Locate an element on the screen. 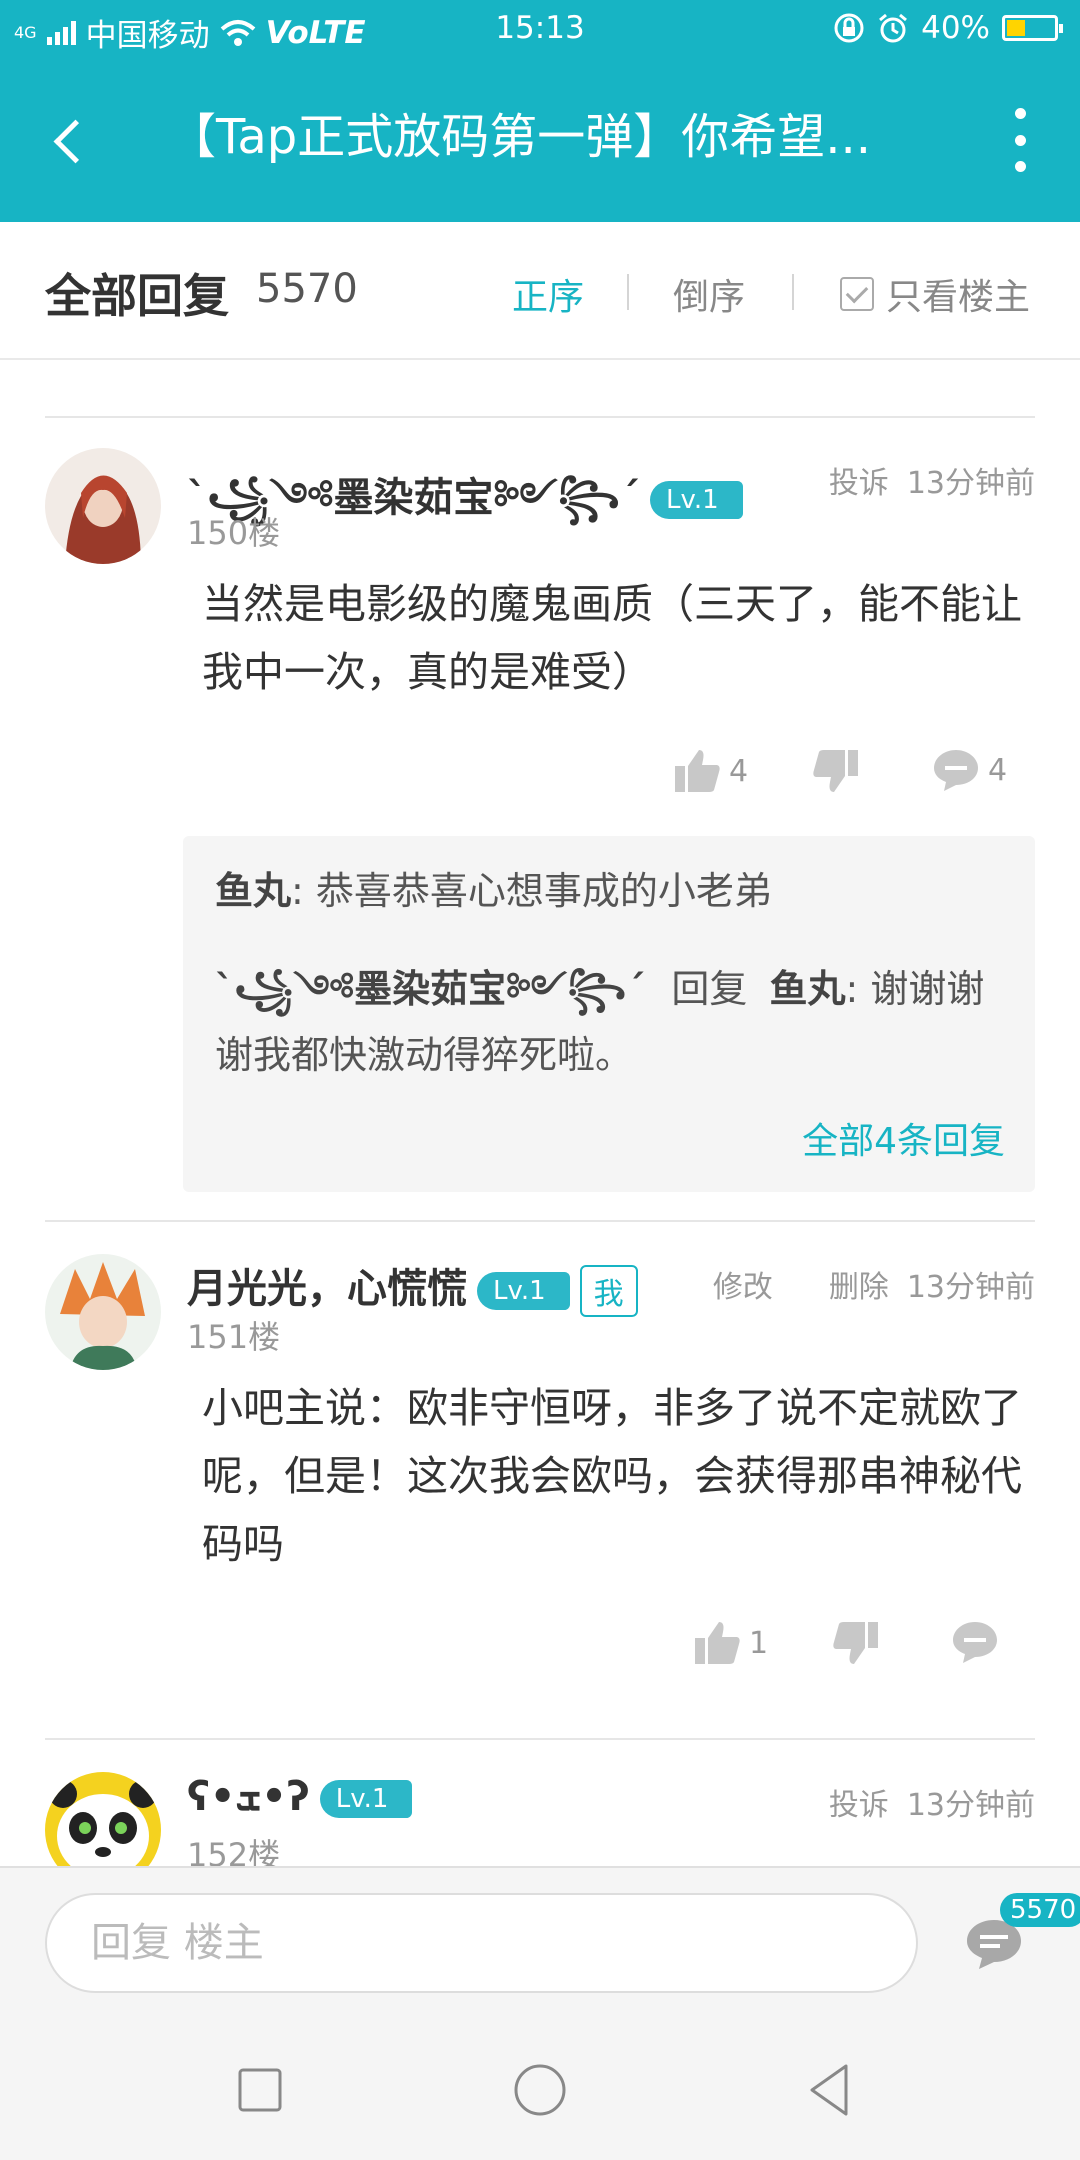 This screenshot has height=2160, width=1080. like-button: 4 is located at coordinates (710, 771).